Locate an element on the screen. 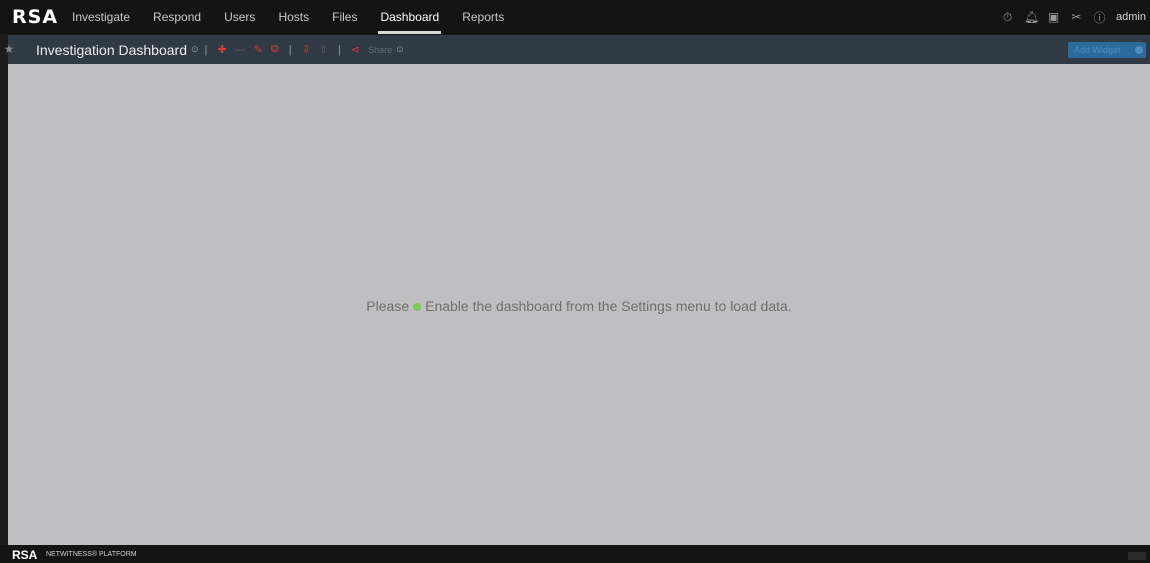 Image resolution: width=1150 pixels, height=563 pixels. nav-respond: Respond is located at coordinates (177, 17).